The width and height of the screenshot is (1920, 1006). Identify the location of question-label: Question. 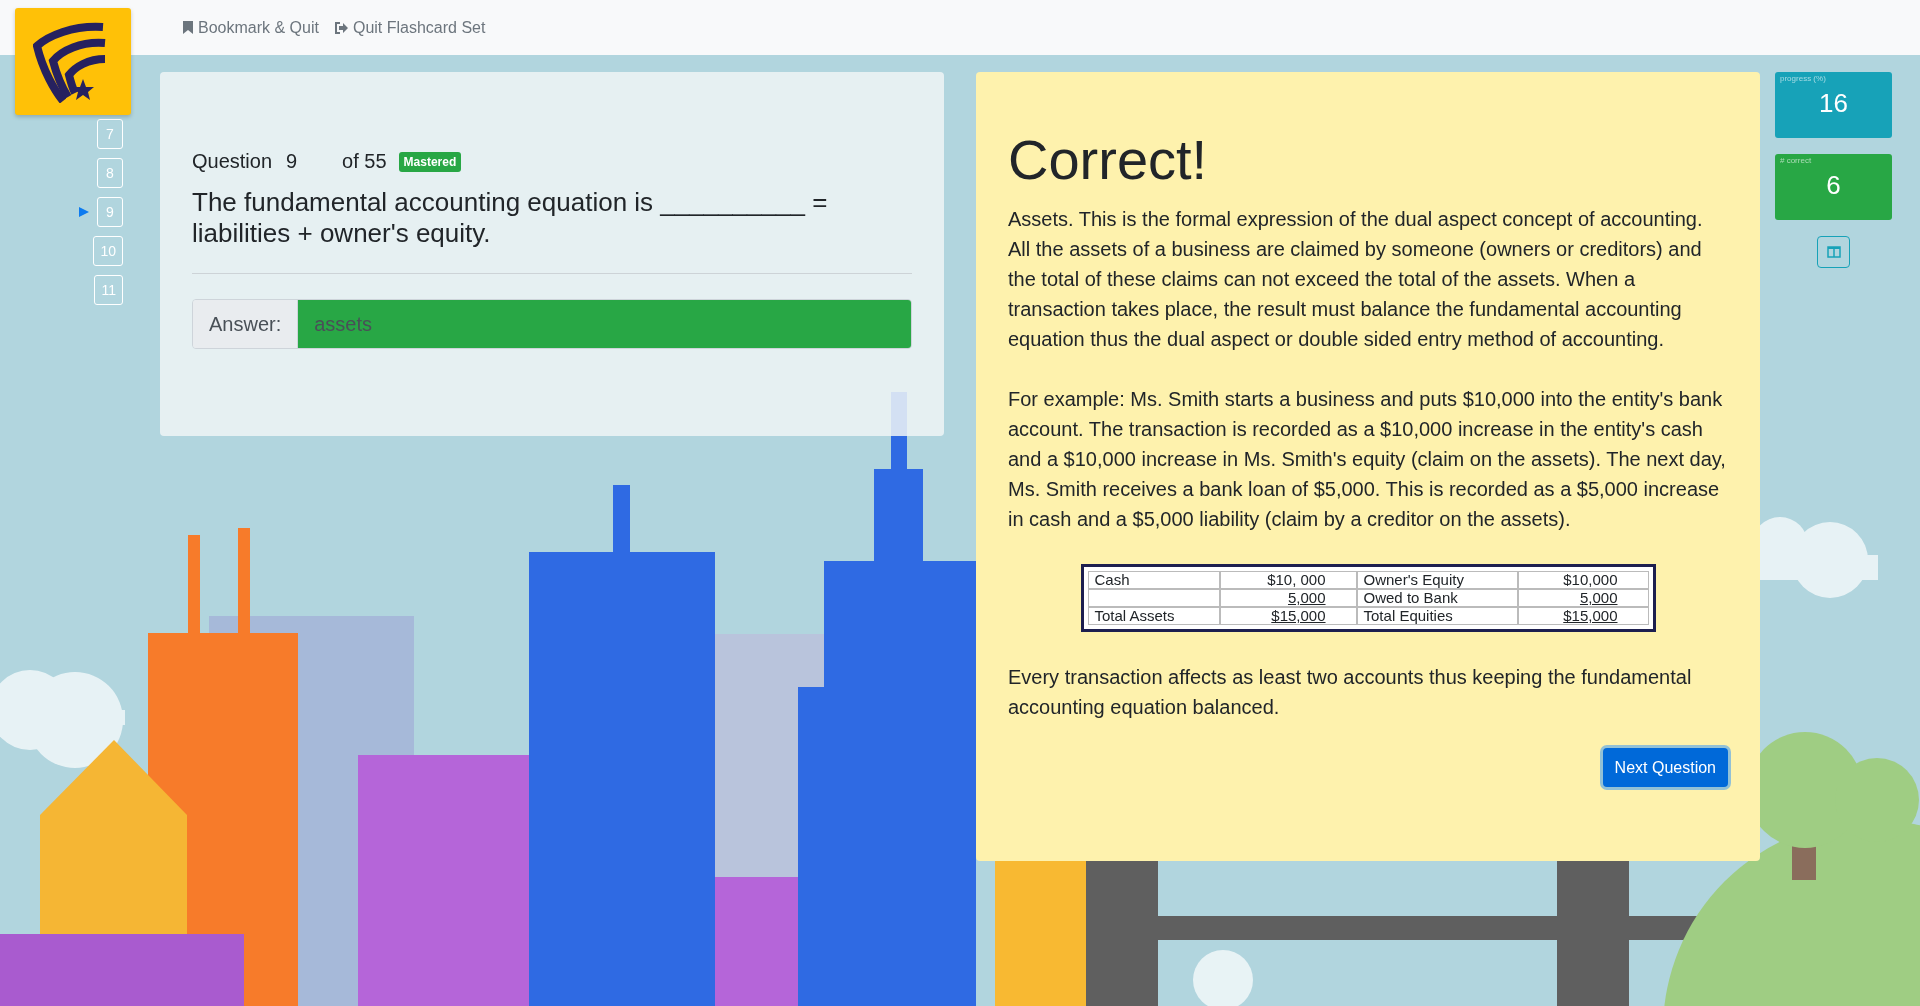
(232, 161).